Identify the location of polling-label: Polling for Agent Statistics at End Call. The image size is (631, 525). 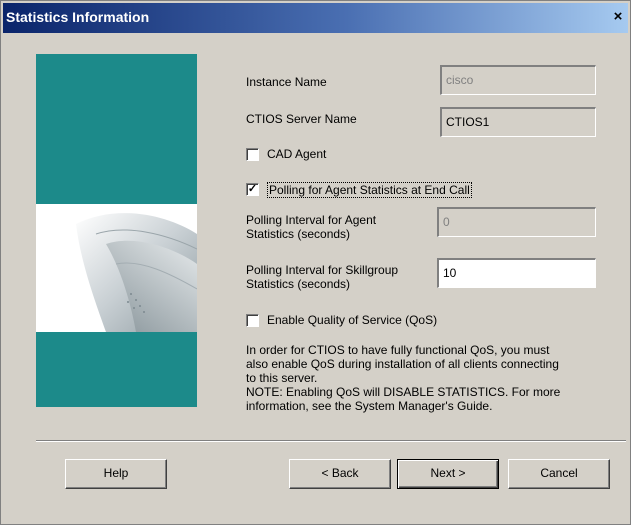
(369, 190).